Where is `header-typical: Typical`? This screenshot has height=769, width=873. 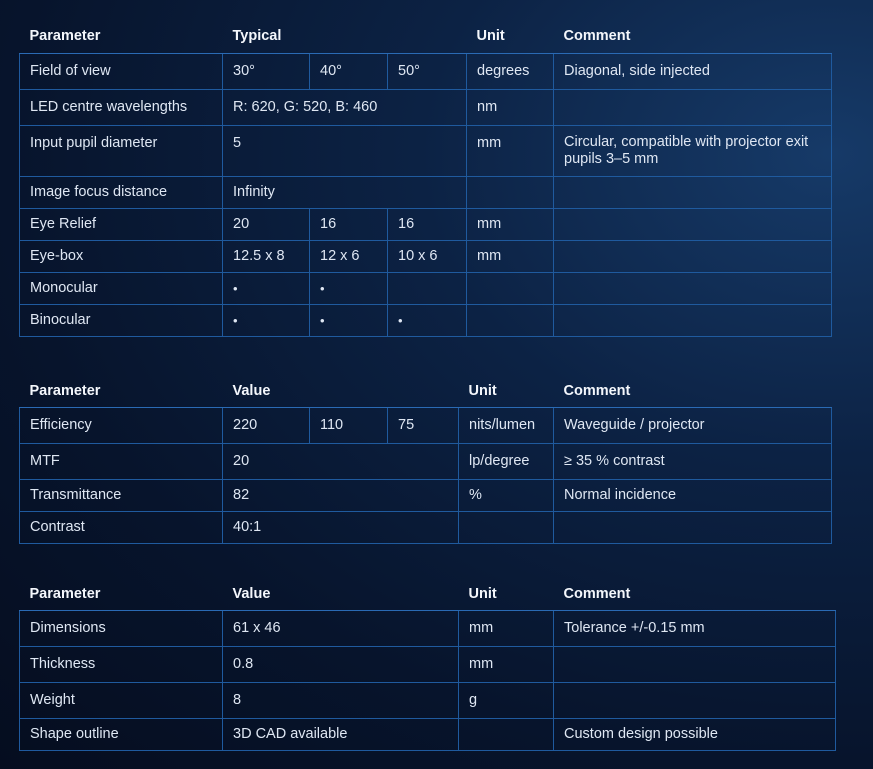 header-typical: Typical is located at coordinates (344, 37).